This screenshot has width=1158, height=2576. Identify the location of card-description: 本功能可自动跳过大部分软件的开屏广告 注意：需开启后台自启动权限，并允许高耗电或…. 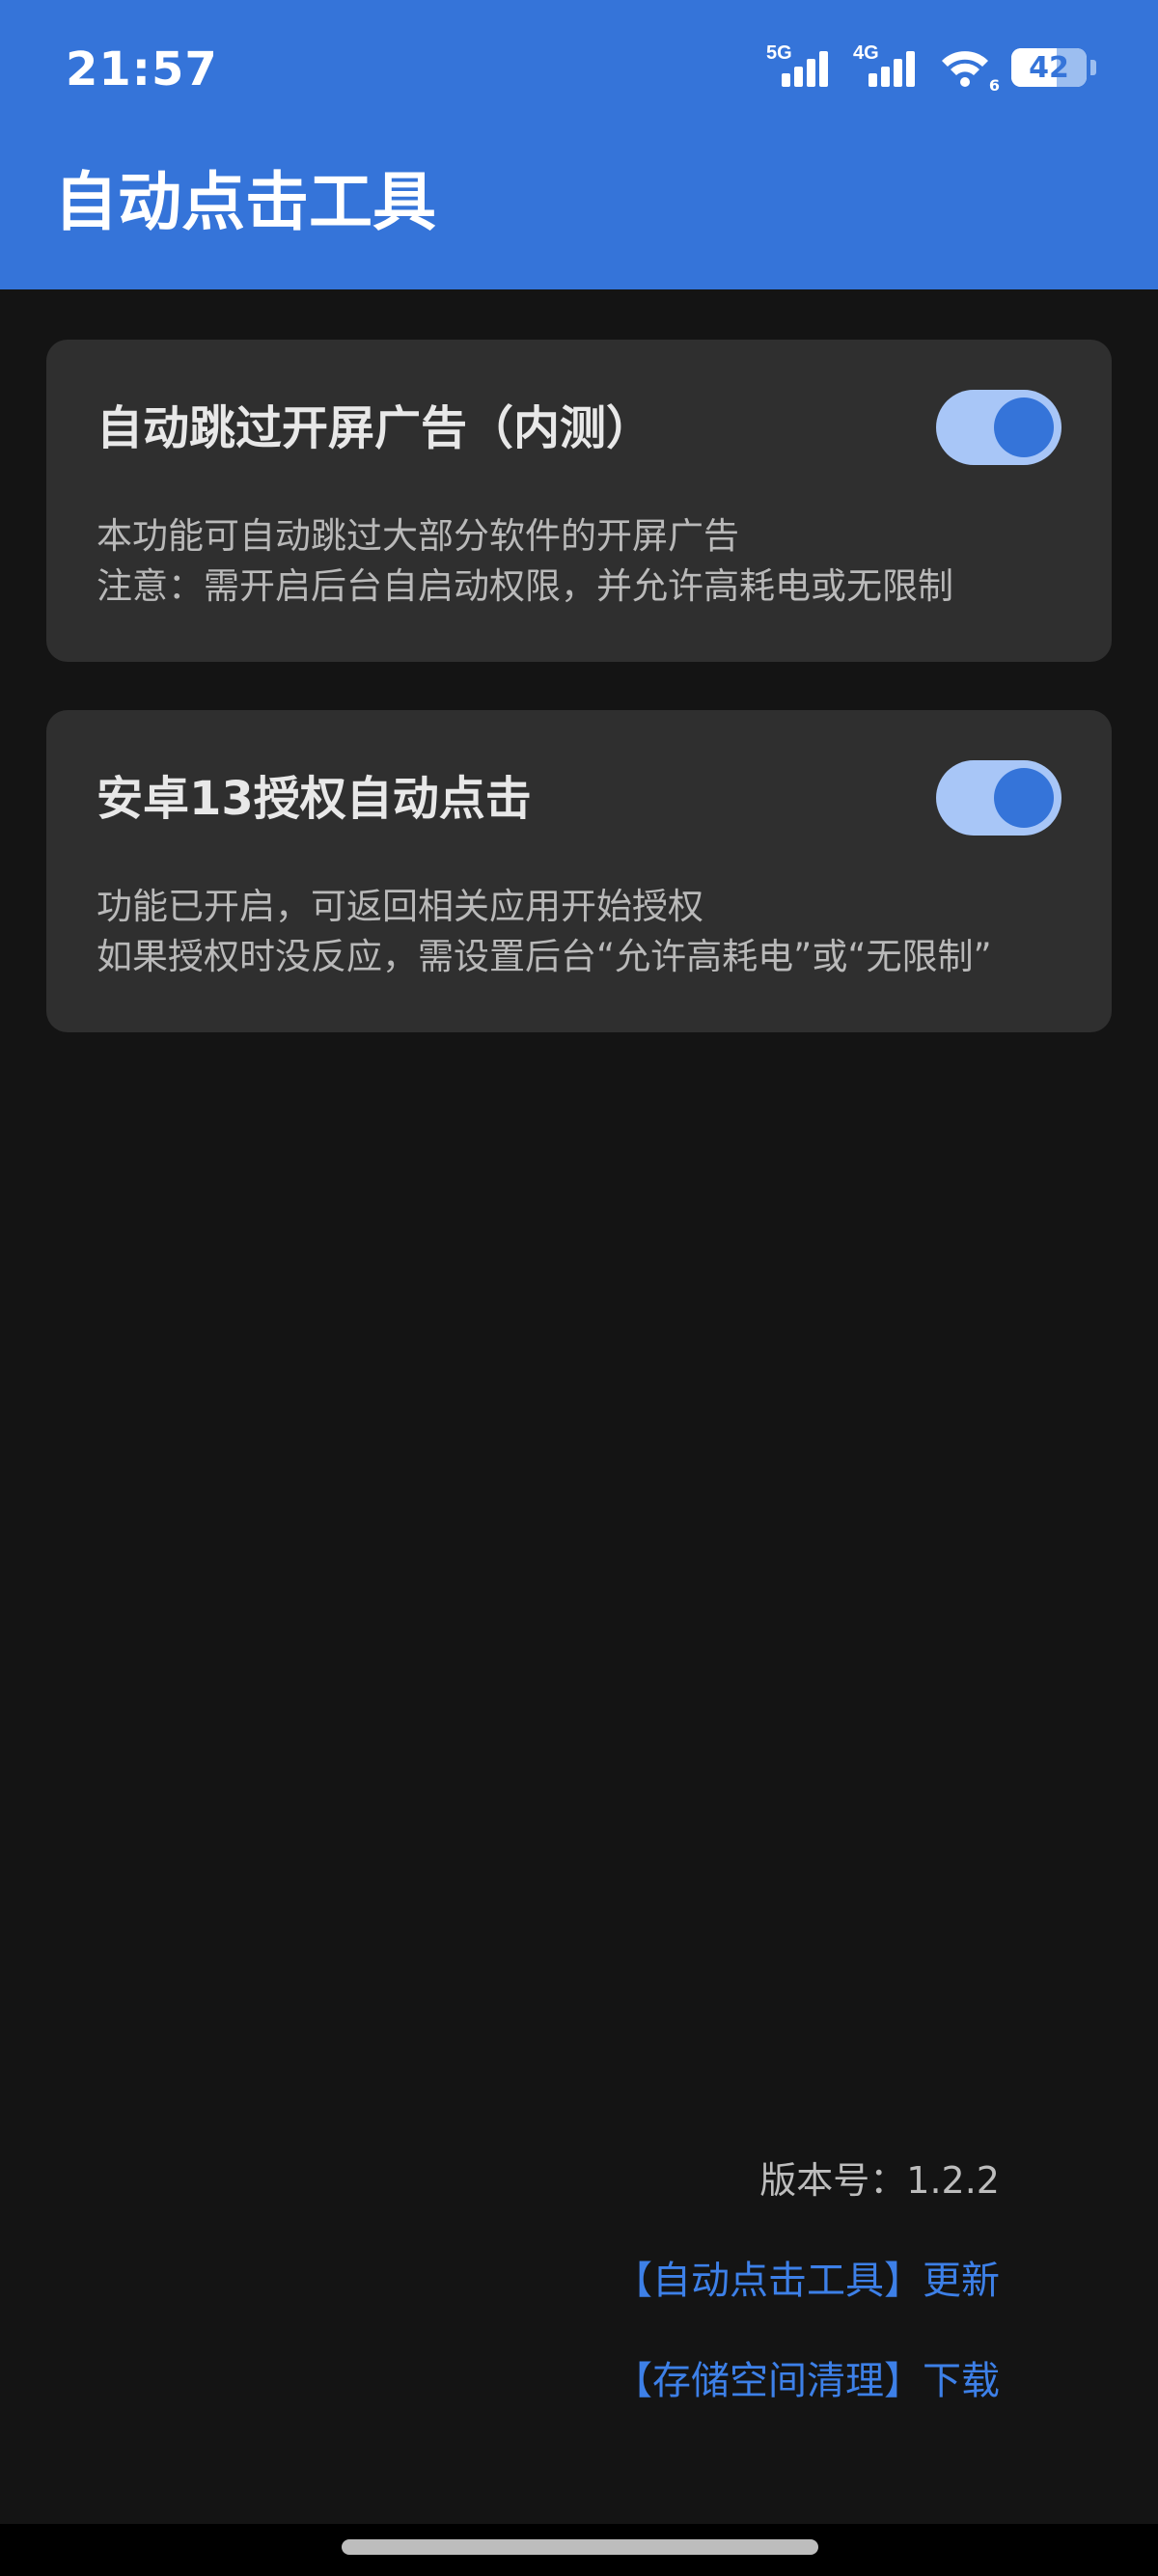
(524, 562).